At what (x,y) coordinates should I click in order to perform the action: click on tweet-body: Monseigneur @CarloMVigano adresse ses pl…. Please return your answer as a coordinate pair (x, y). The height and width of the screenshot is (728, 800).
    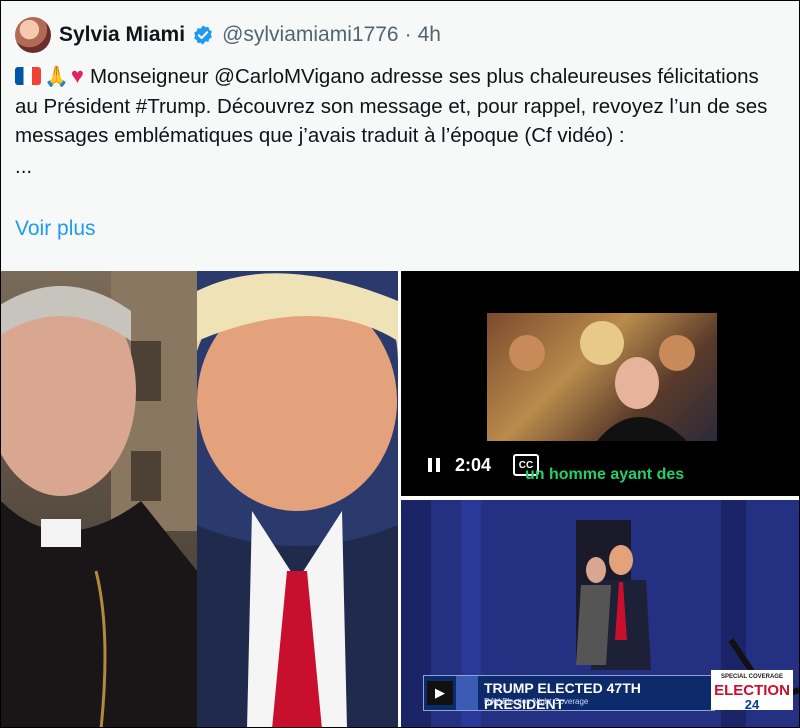
    Looking at the image, I should click on (391, 106).